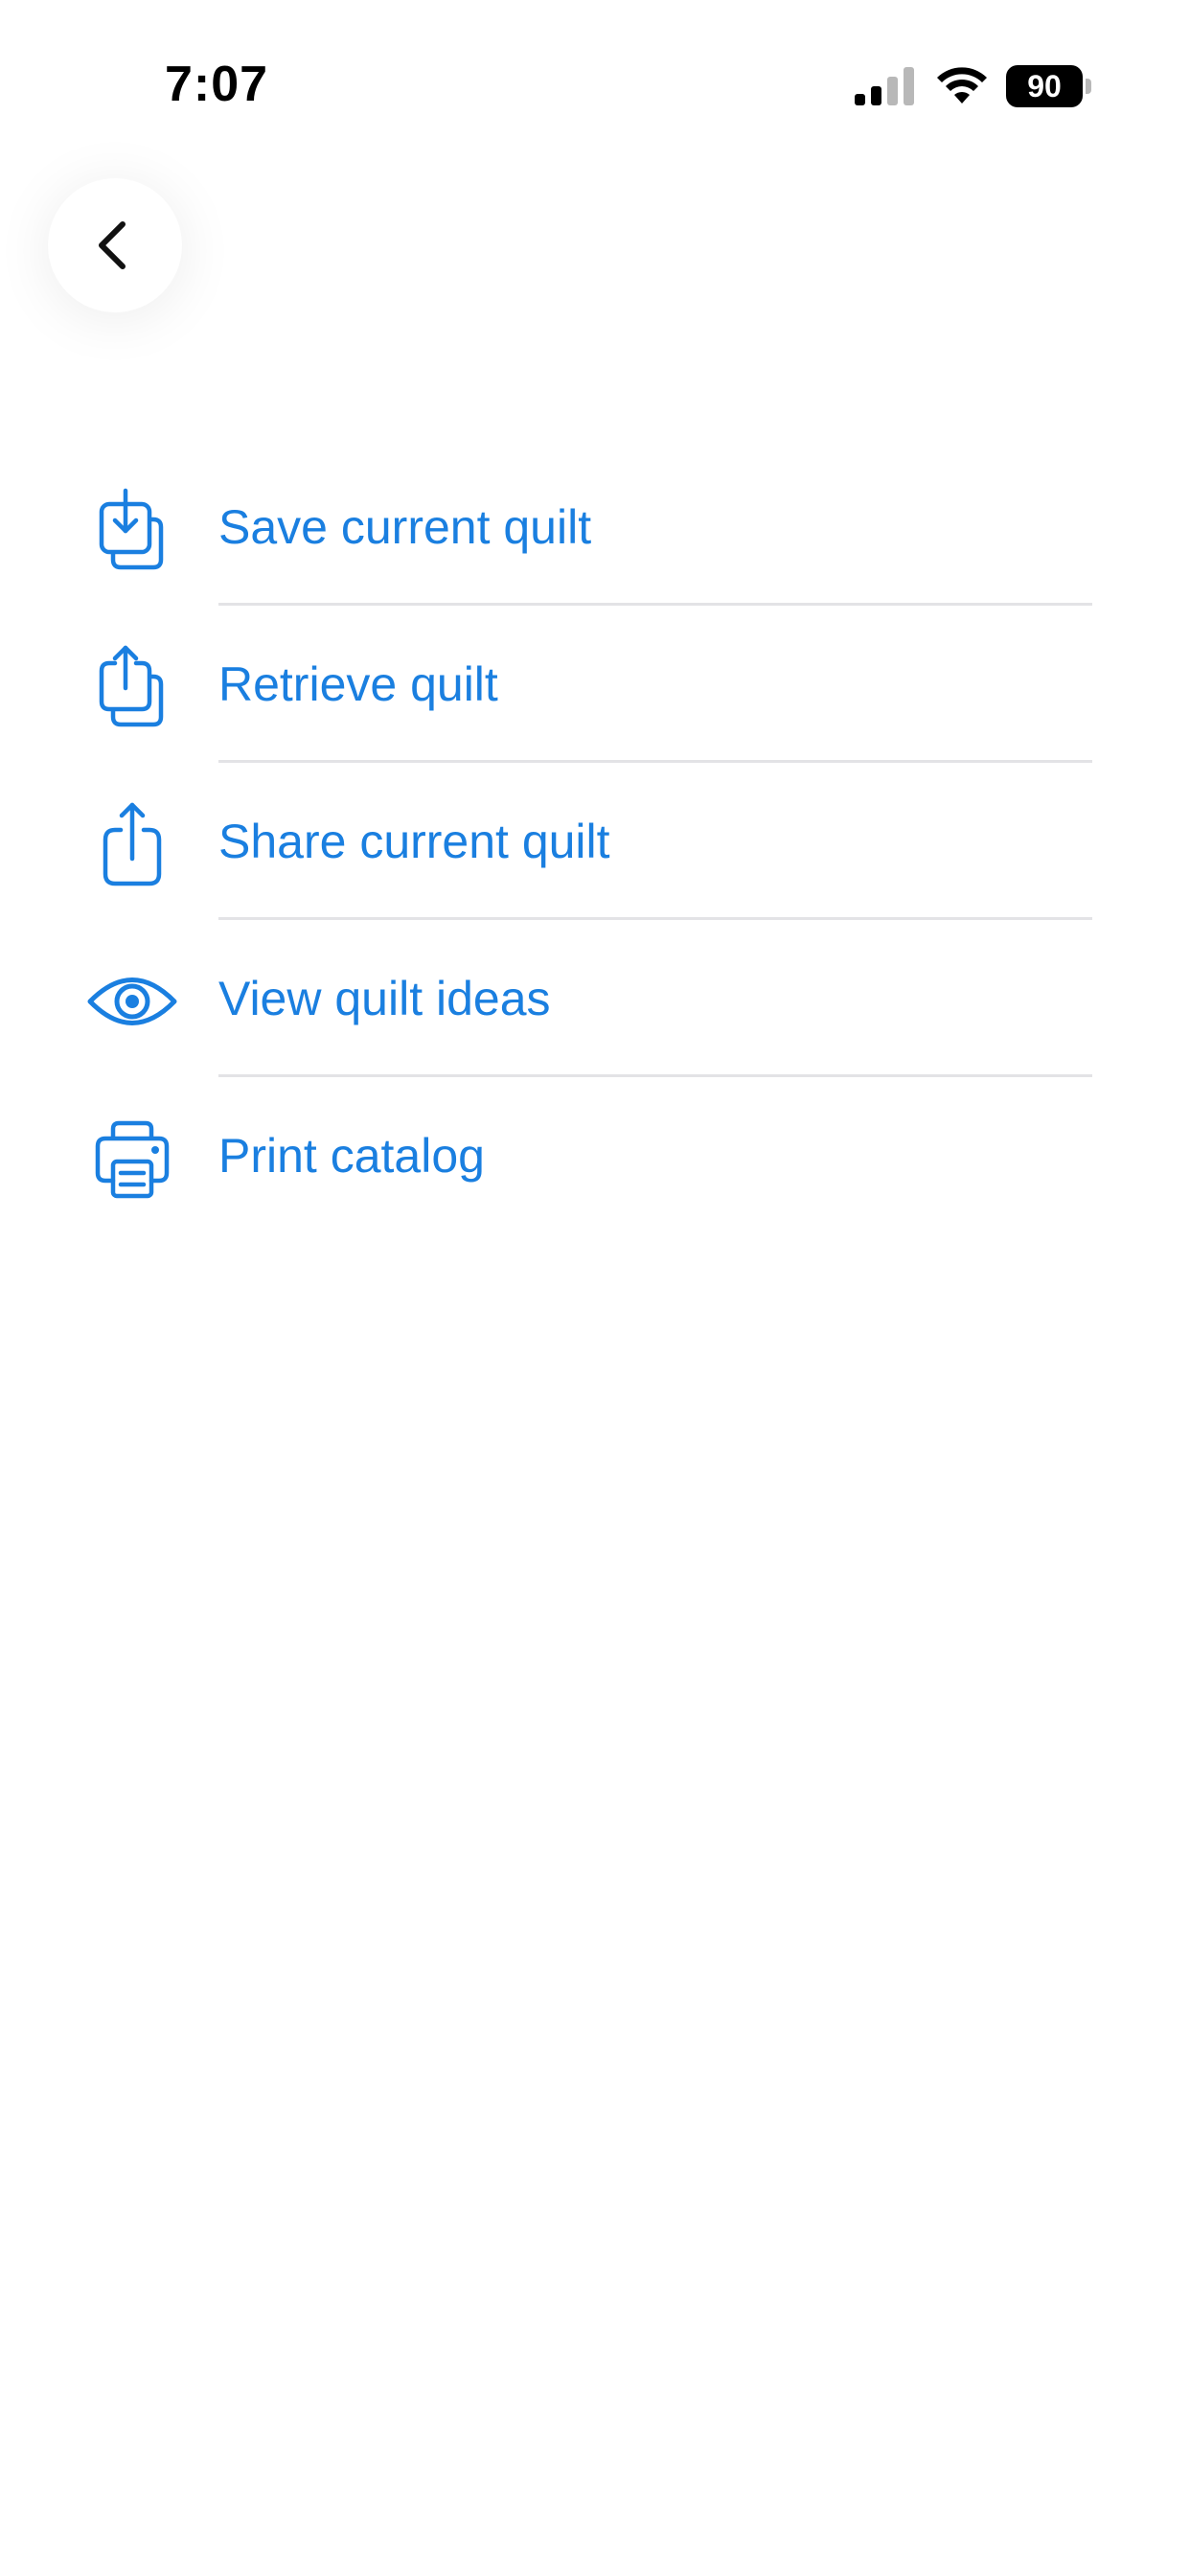 The width and height of the screenshot is (1190, 2576). I want to click on menu-item-label: View quilt ideas, so click(385, 998).